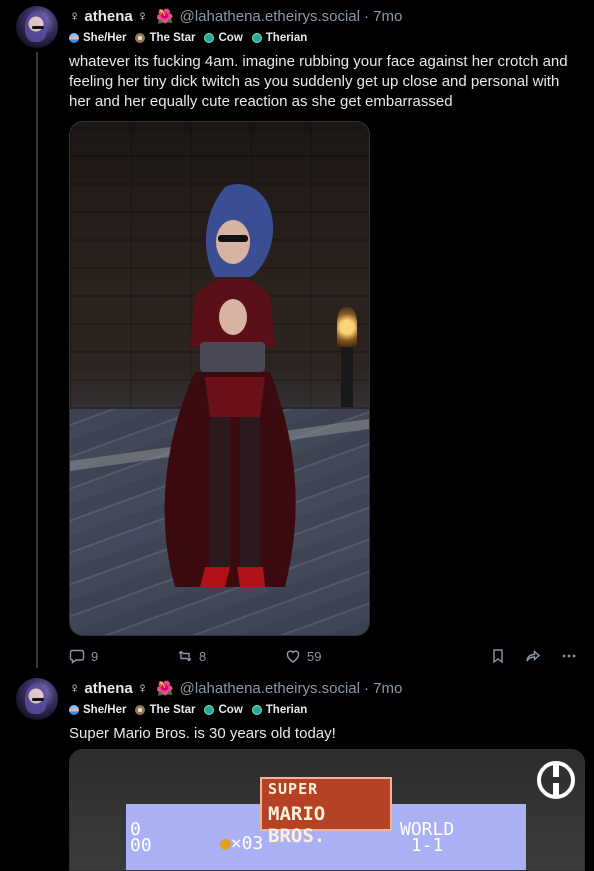 The image size is (594, 871). I want to click on game-title-logo: SUPER MARIO BROS., so click(326, 812).